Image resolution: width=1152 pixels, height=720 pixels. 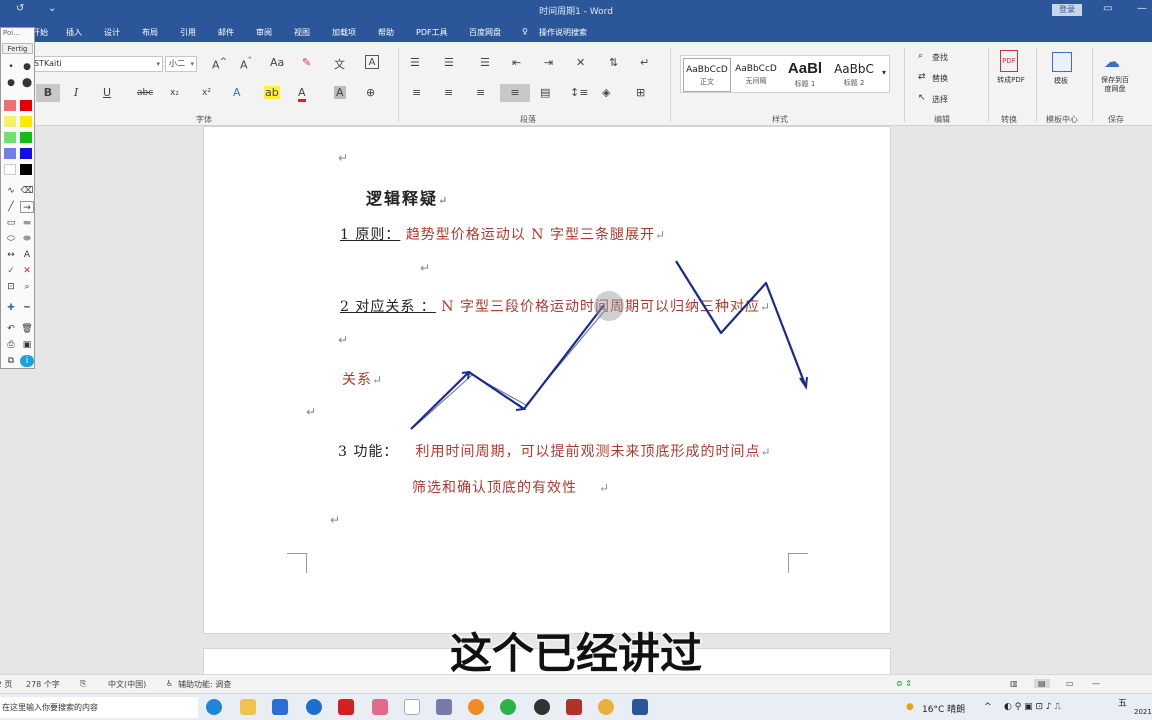 What do you see at coordinates (756, 75) in the screenshot?
I see `style-no-spacing: AaBbCcD 无间隔` at bounding box center [756, 75].